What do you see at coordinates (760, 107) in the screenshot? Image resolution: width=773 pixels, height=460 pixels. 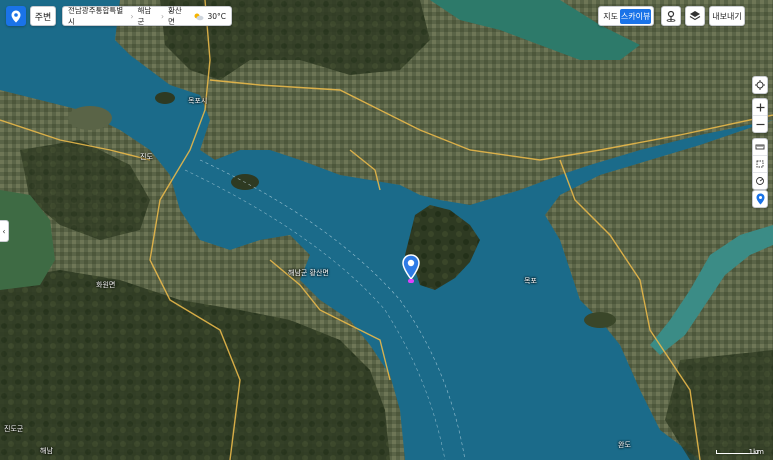 I see `plus-icon` at bounding box center [760, 107].